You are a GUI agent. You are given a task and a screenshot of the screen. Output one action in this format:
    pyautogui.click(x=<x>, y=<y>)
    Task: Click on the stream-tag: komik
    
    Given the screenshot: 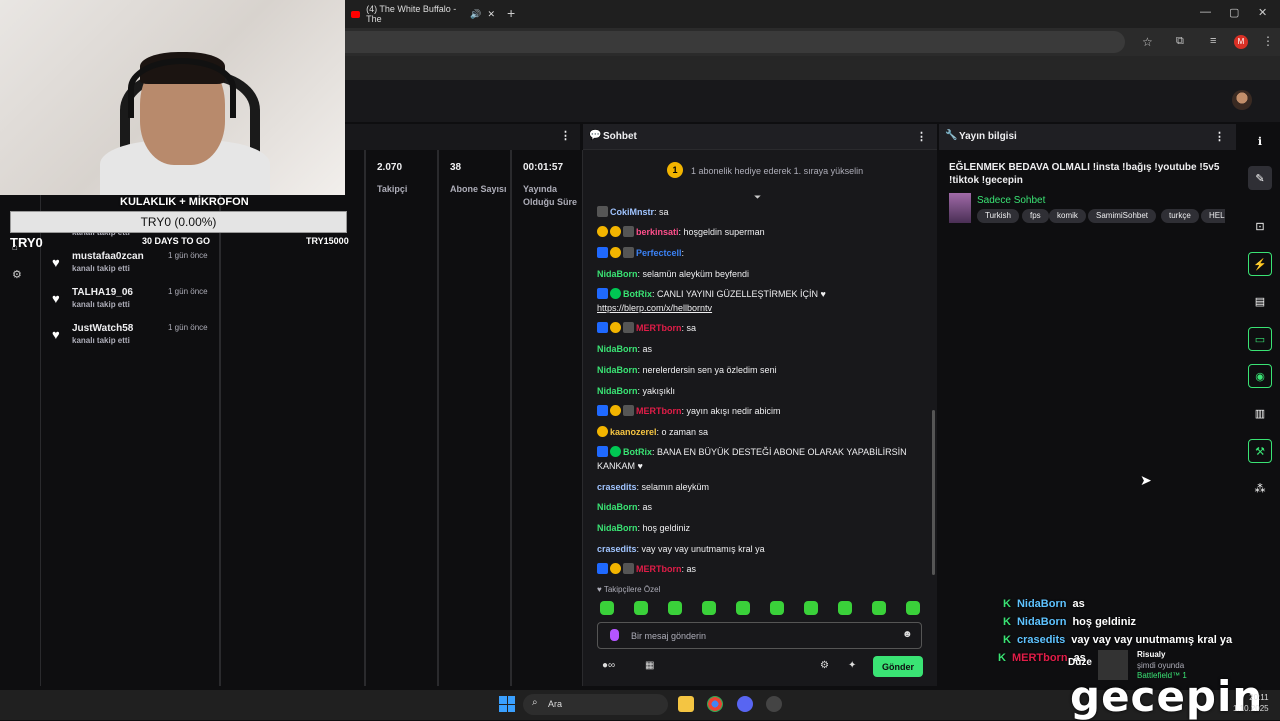 What is the action you would take?
    pyautogui.click(x=1067, y=216)
    